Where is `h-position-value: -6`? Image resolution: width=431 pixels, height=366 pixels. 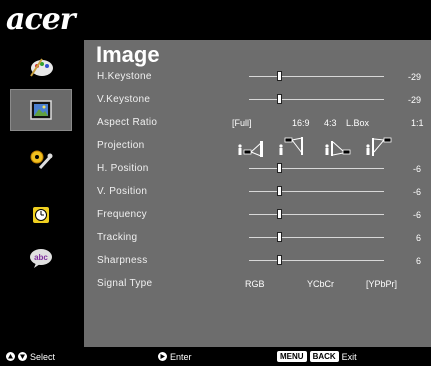 h-position-value: -6 is located at coordinates (416, 169).